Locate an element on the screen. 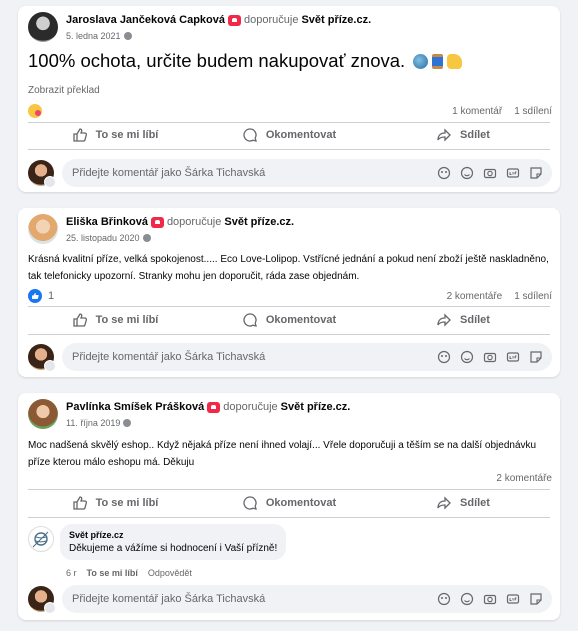 The image size is (578, 631). yarn-ball-emoji-icon is located at coordinates (421, 61).